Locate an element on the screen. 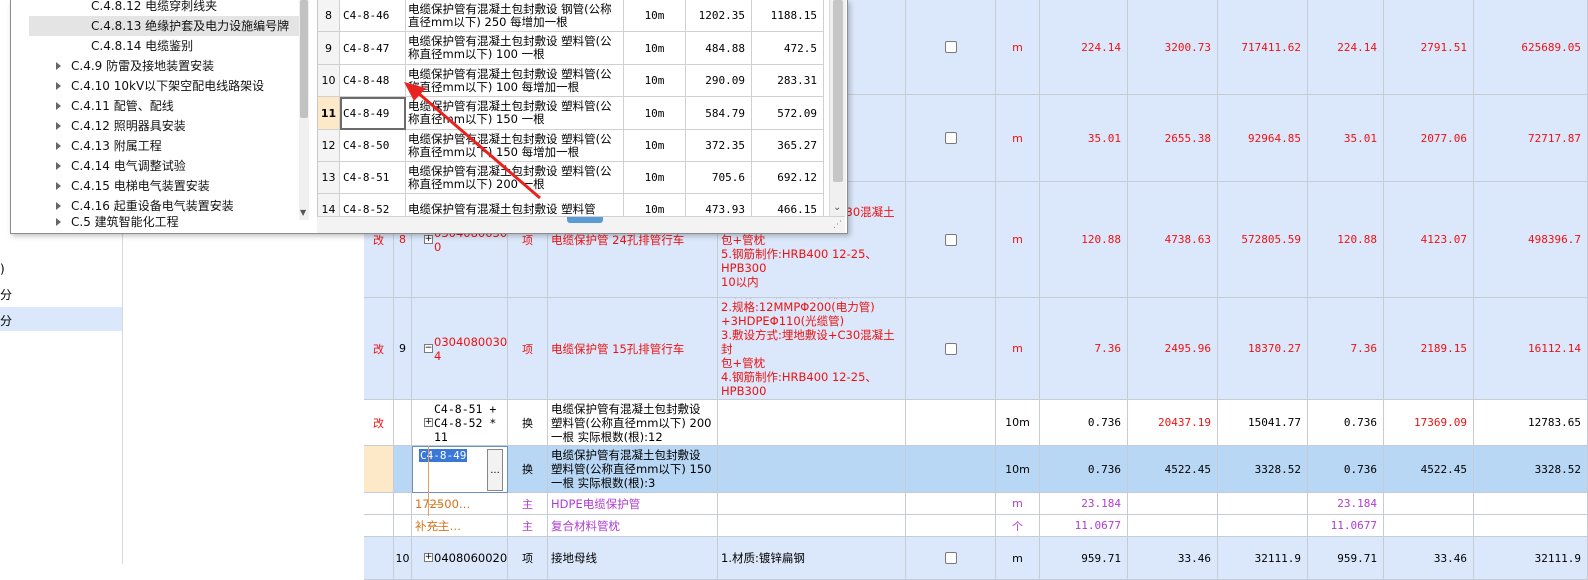  arrow-shaft is located at coordinates (478, 145).